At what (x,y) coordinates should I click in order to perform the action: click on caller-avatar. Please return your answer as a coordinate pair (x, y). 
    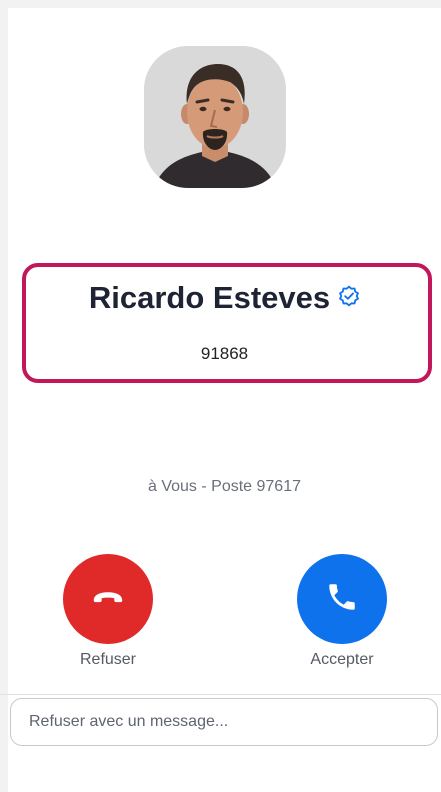
    Looking at the image, I should click on (215, 117).